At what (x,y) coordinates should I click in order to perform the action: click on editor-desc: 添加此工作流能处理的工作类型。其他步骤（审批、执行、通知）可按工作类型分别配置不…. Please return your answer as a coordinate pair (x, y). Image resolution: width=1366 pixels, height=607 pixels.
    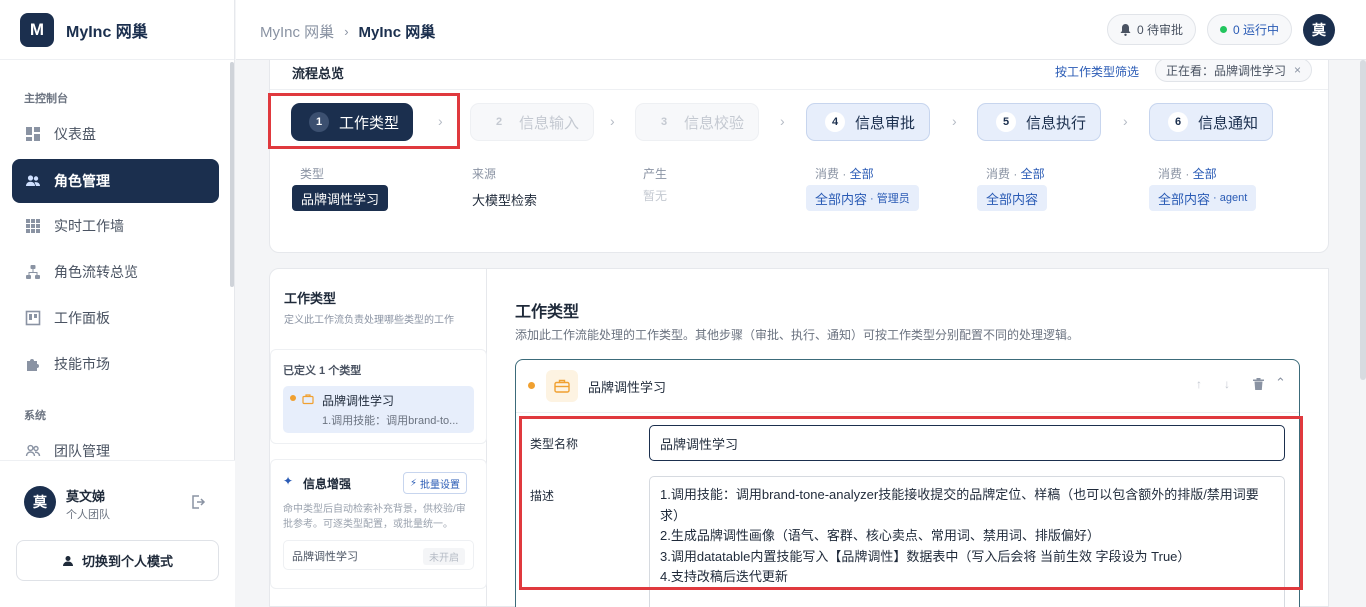
    Looking at the image, I should click on (797, 335).